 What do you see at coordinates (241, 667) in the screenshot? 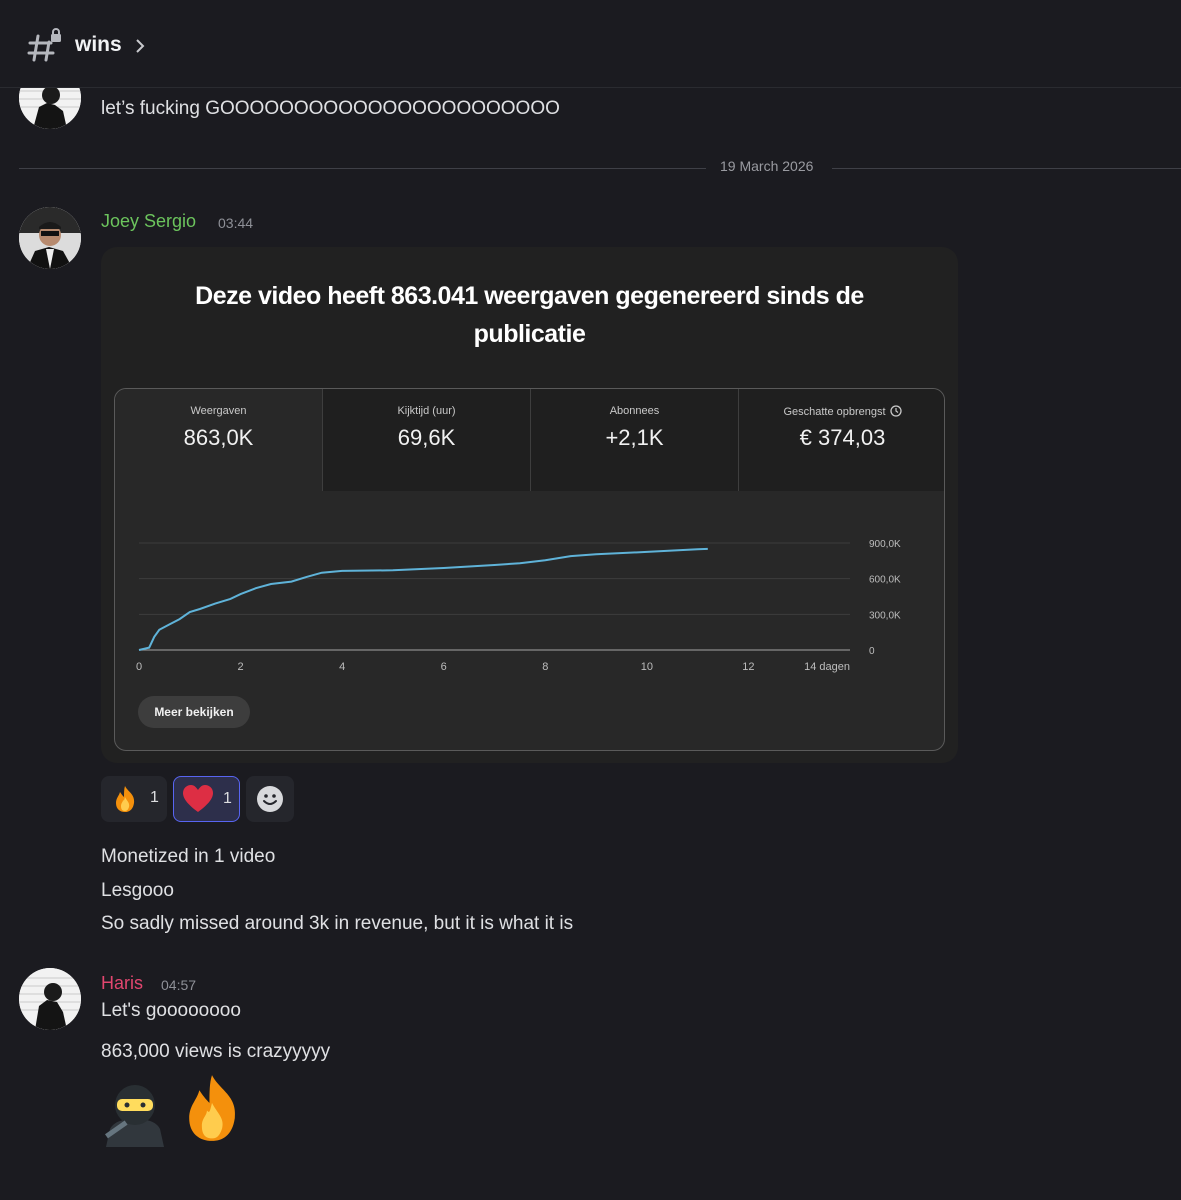
I see `x-tick-label: 2` at bounding box center [241, 667].